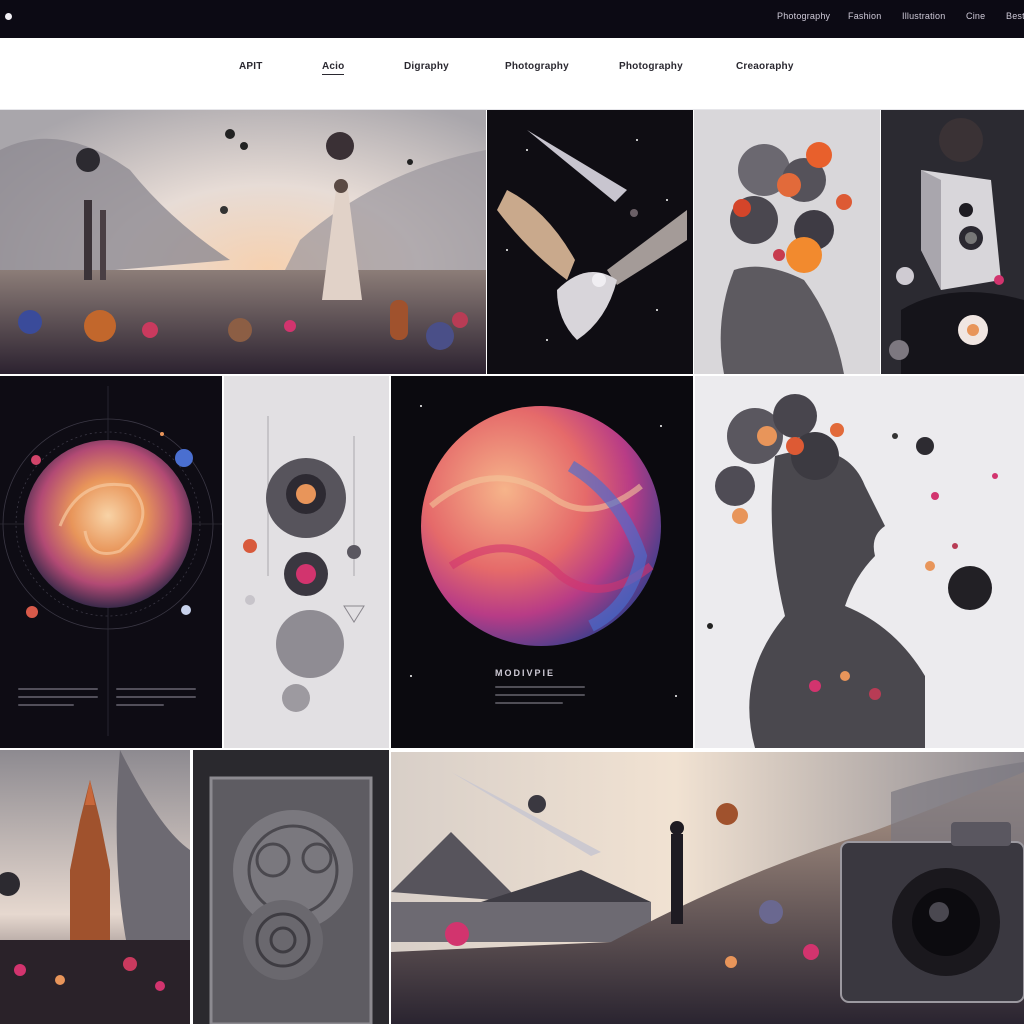  Describe the element at coordinates (333, 68) in the screenshot. I see `nav-item-acio: Acio` at that location.